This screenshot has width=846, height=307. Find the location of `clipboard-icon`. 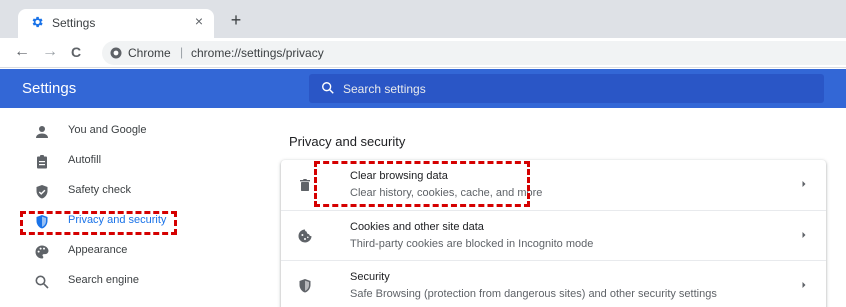

clipboard-icon is located at coordinates (42, 162).